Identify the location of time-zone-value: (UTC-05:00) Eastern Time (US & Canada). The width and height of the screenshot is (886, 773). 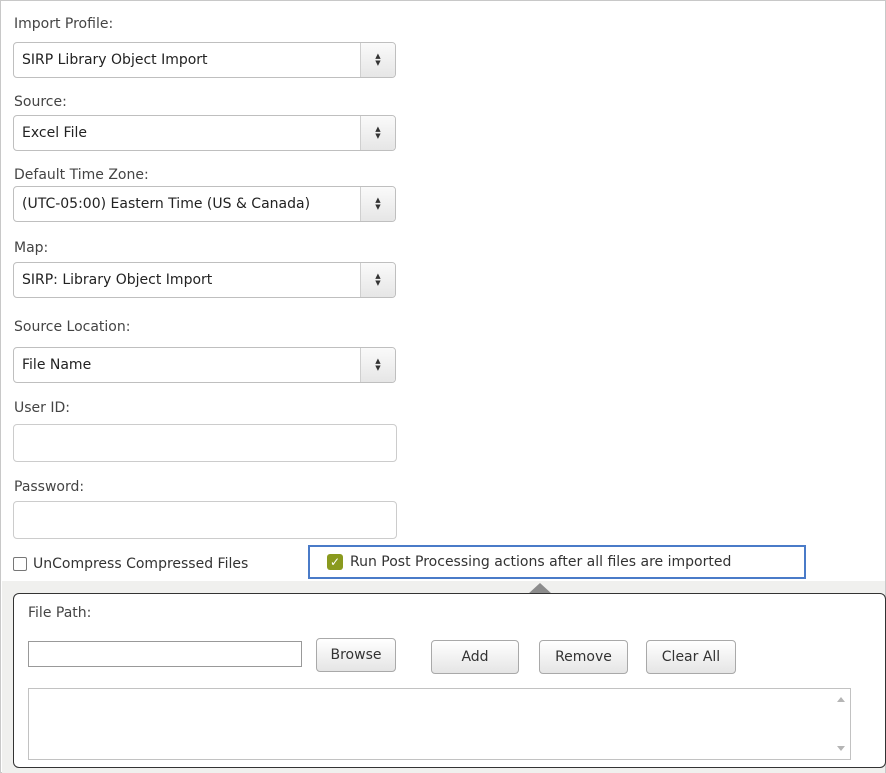
(166, 204).